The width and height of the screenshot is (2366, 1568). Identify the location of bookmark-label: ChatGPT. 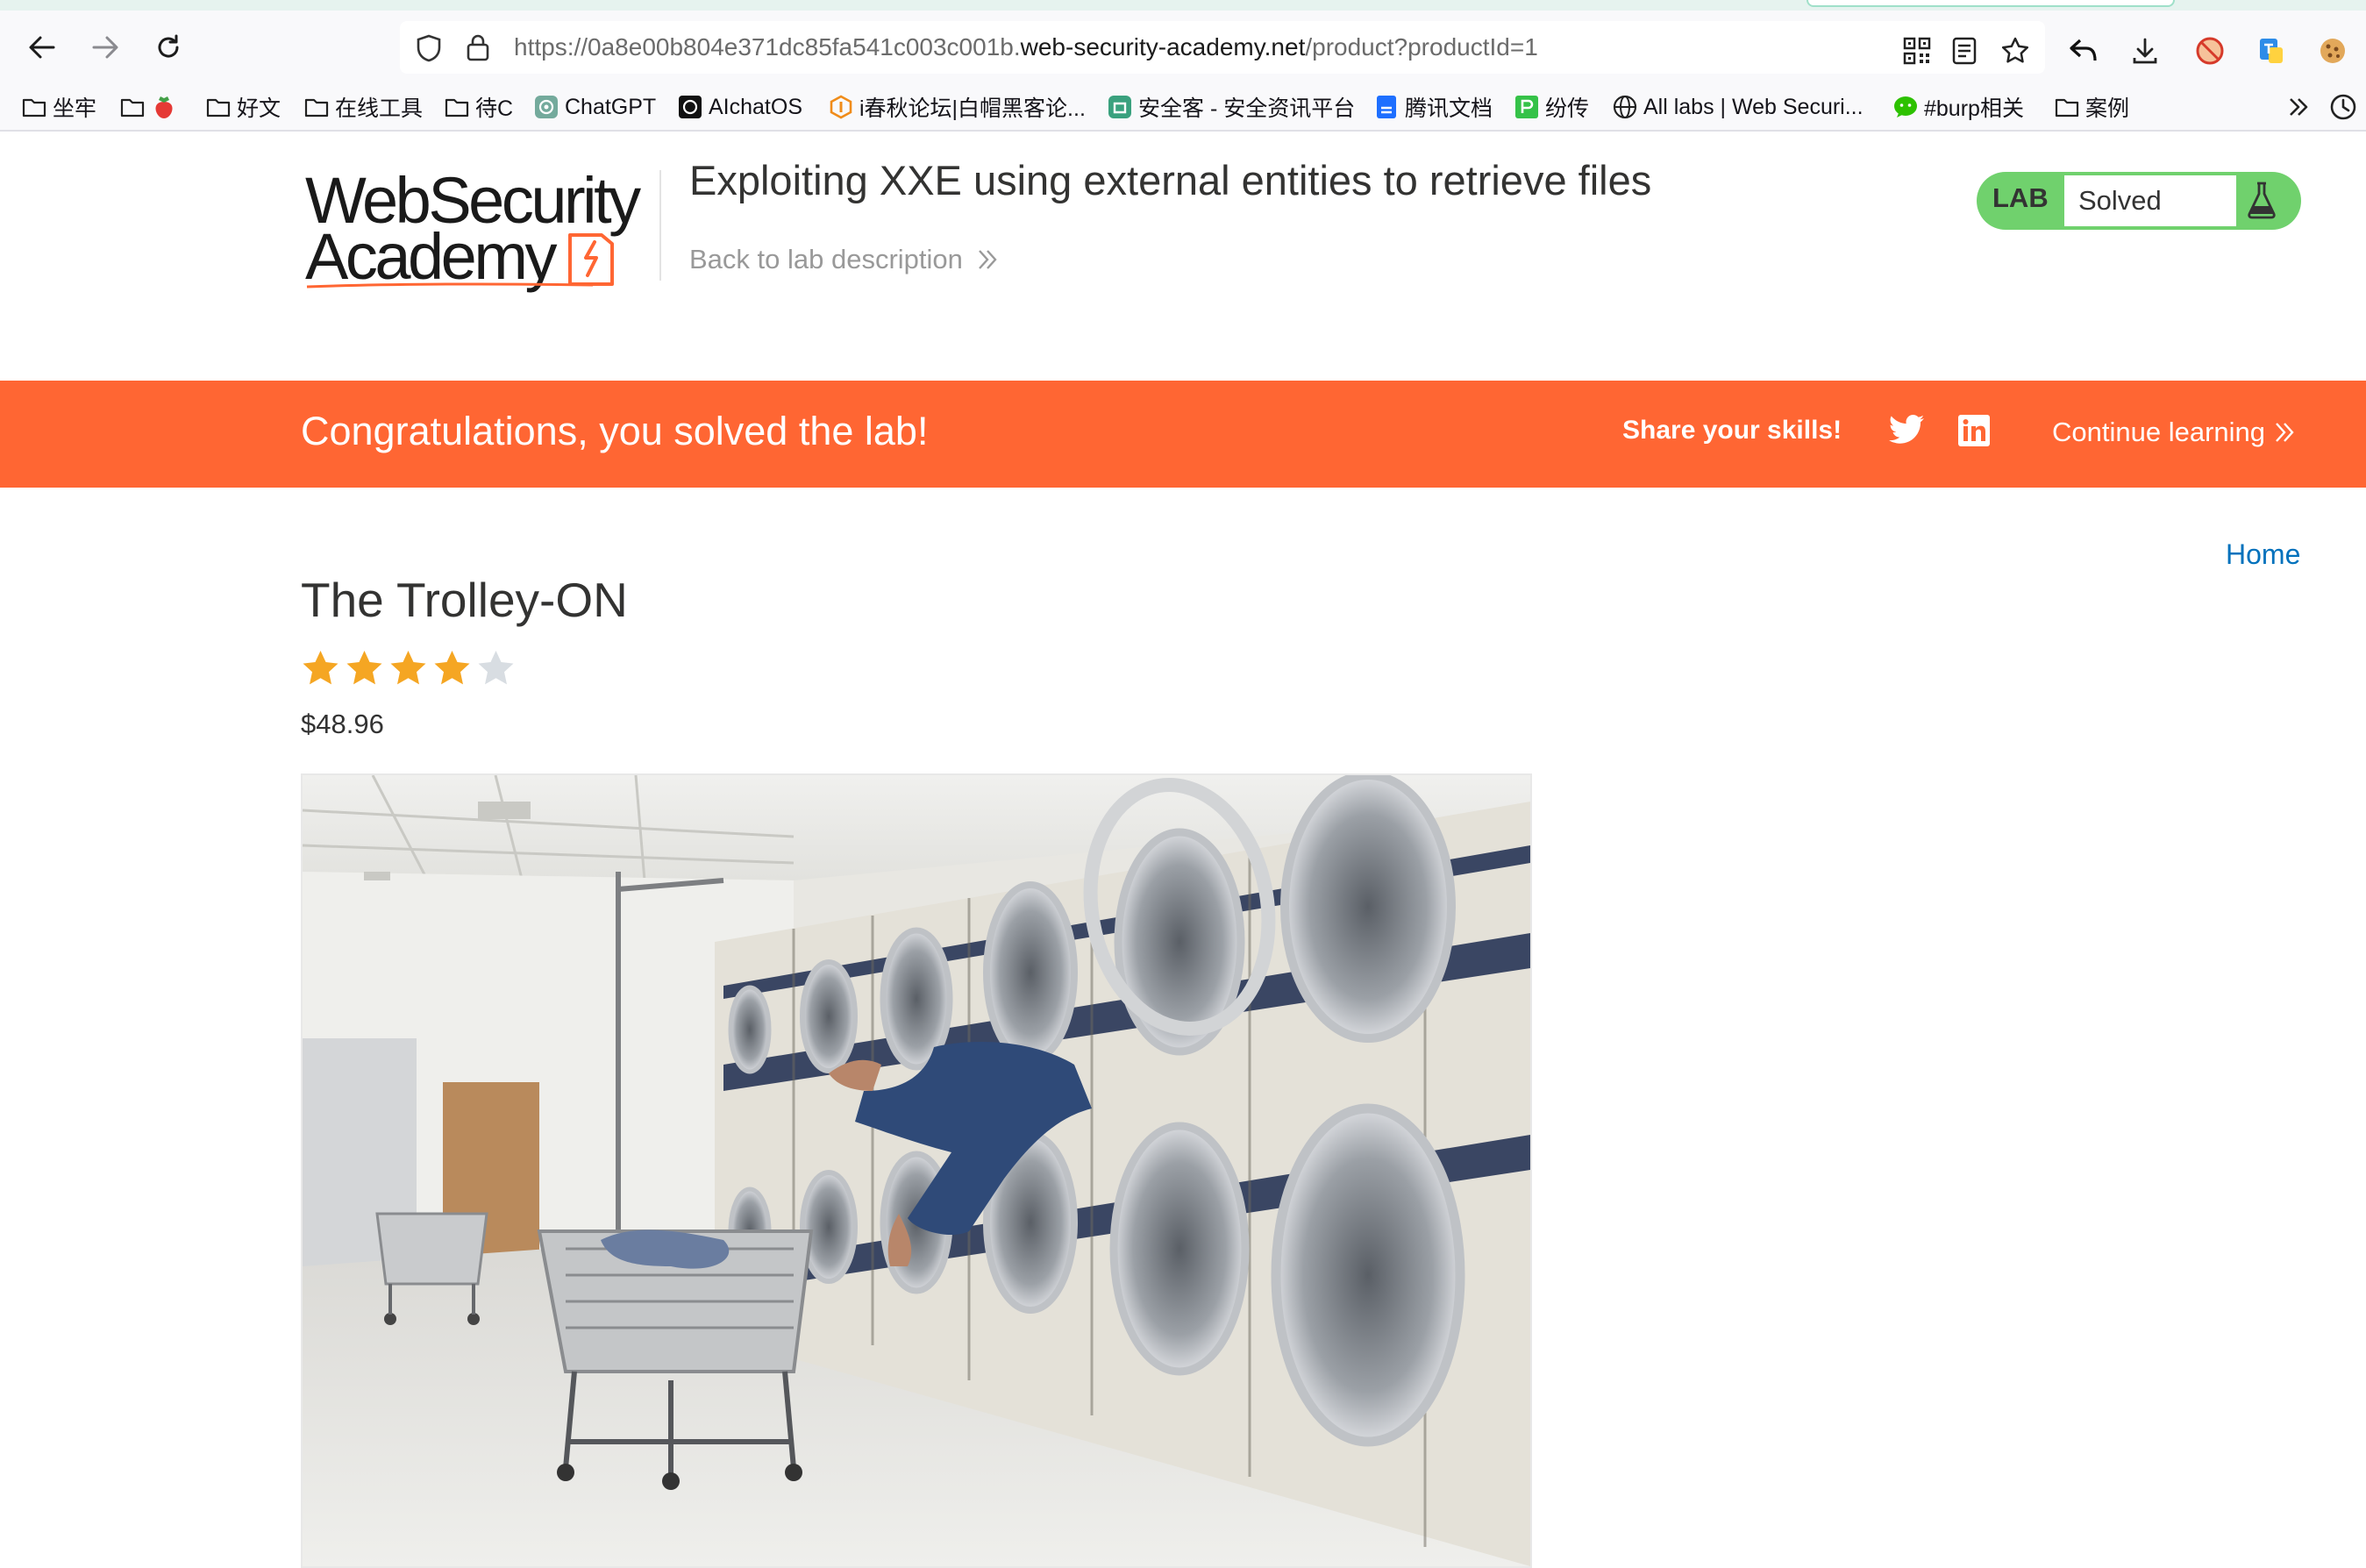
(611, 107).